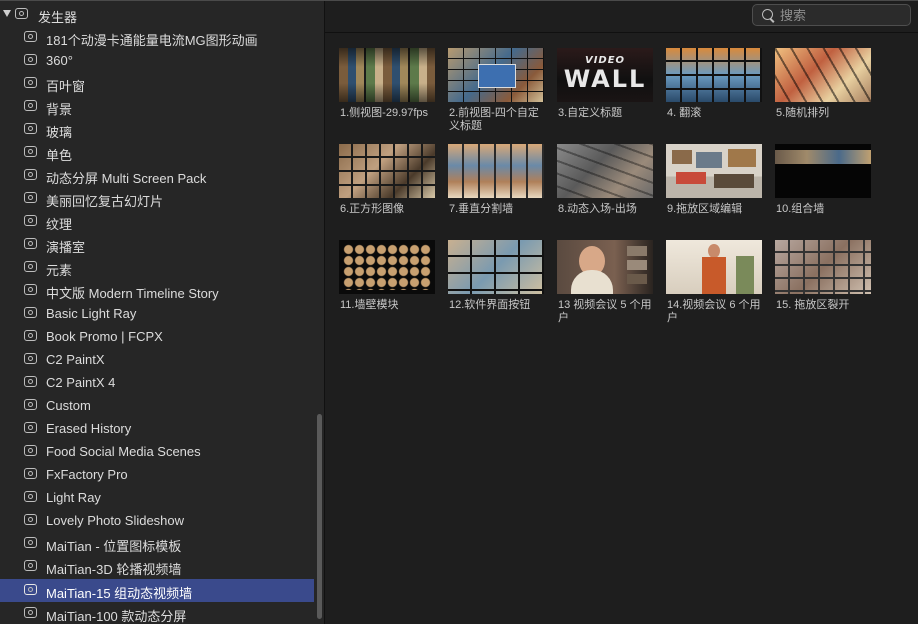 The width and height of the screenshot is (918, 624). I want to click on sidebar-item-label: Custom, so click(68, 405).